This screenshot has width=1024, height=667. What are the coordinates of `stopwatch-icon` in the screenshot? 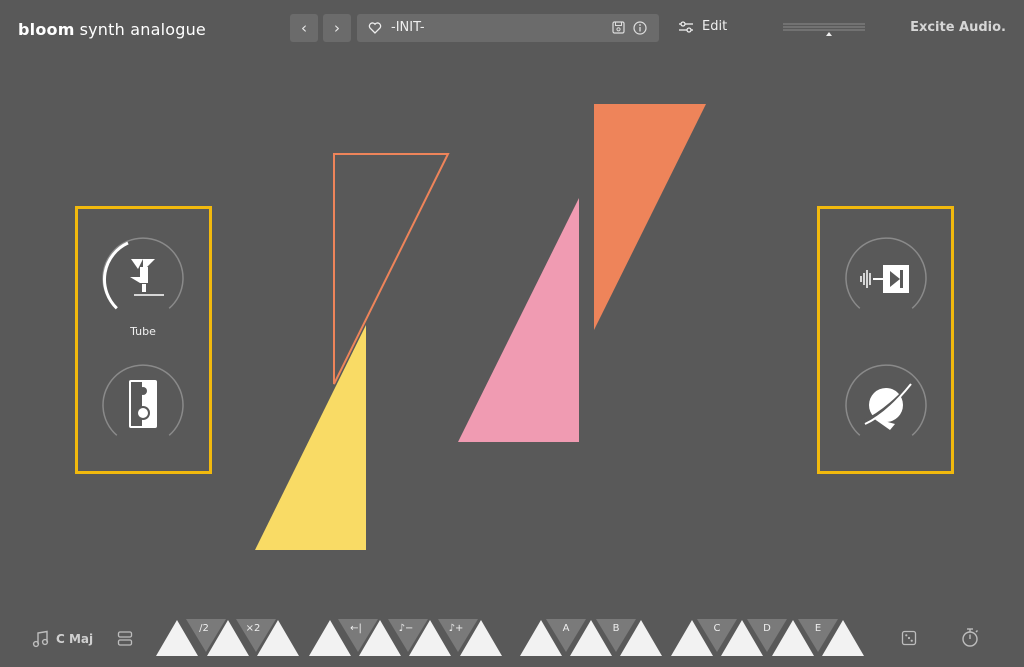 It's located at (970, 637).